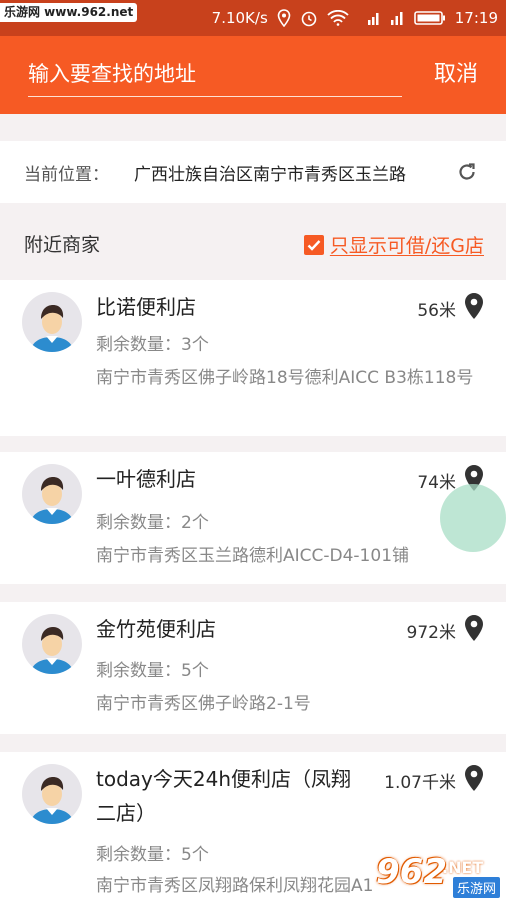 This screenshot has height=900, width=506. What do you see at coordinates (456, 72) in the screenshot?
I see `cancel-button: 取消` at bounding box center [456, 72].